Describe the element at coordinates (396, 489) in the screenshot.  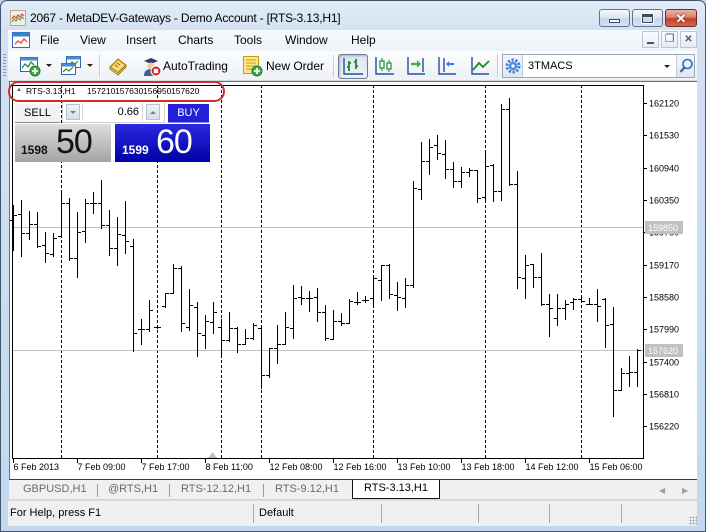
I see `tab-rts-3-13-h1: RTS-3.13,H1` at that location.